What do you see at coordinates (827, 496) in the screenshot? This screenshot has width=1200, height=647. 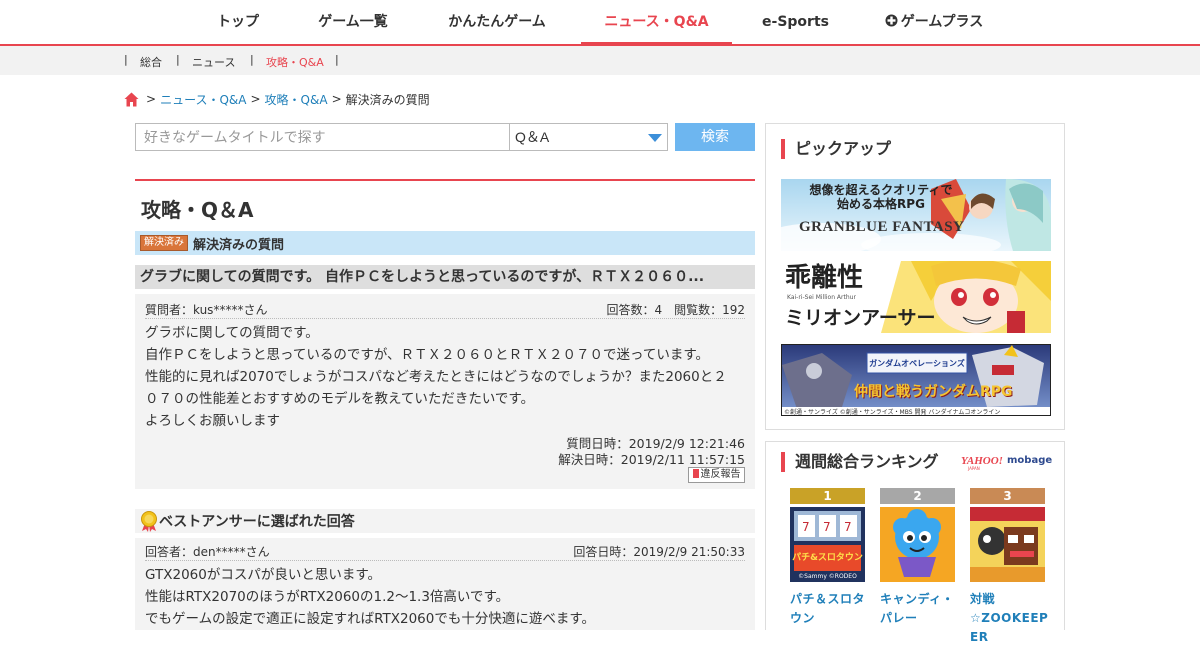 I see `rank-number: 1` at bounding box center [827, 496].